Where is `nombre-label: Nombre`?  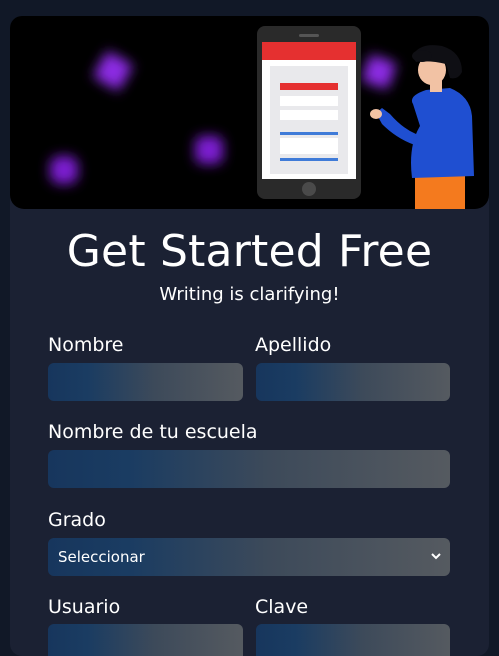
nombre-label: Nombre is located at coordinates (86, 345).